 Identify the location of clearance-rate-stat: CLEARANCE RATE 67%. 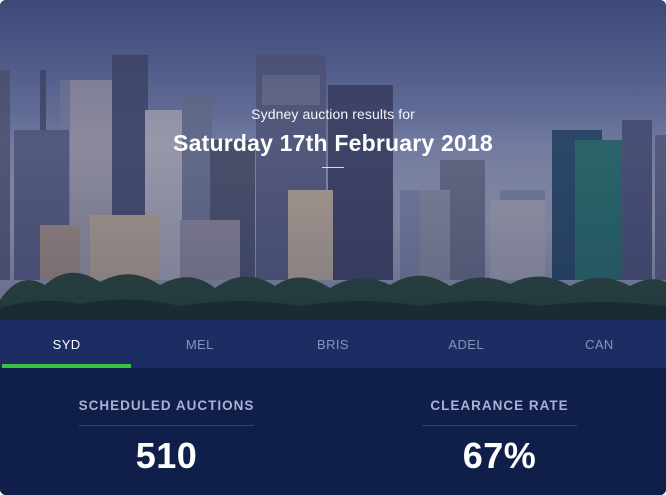
(499, 431).